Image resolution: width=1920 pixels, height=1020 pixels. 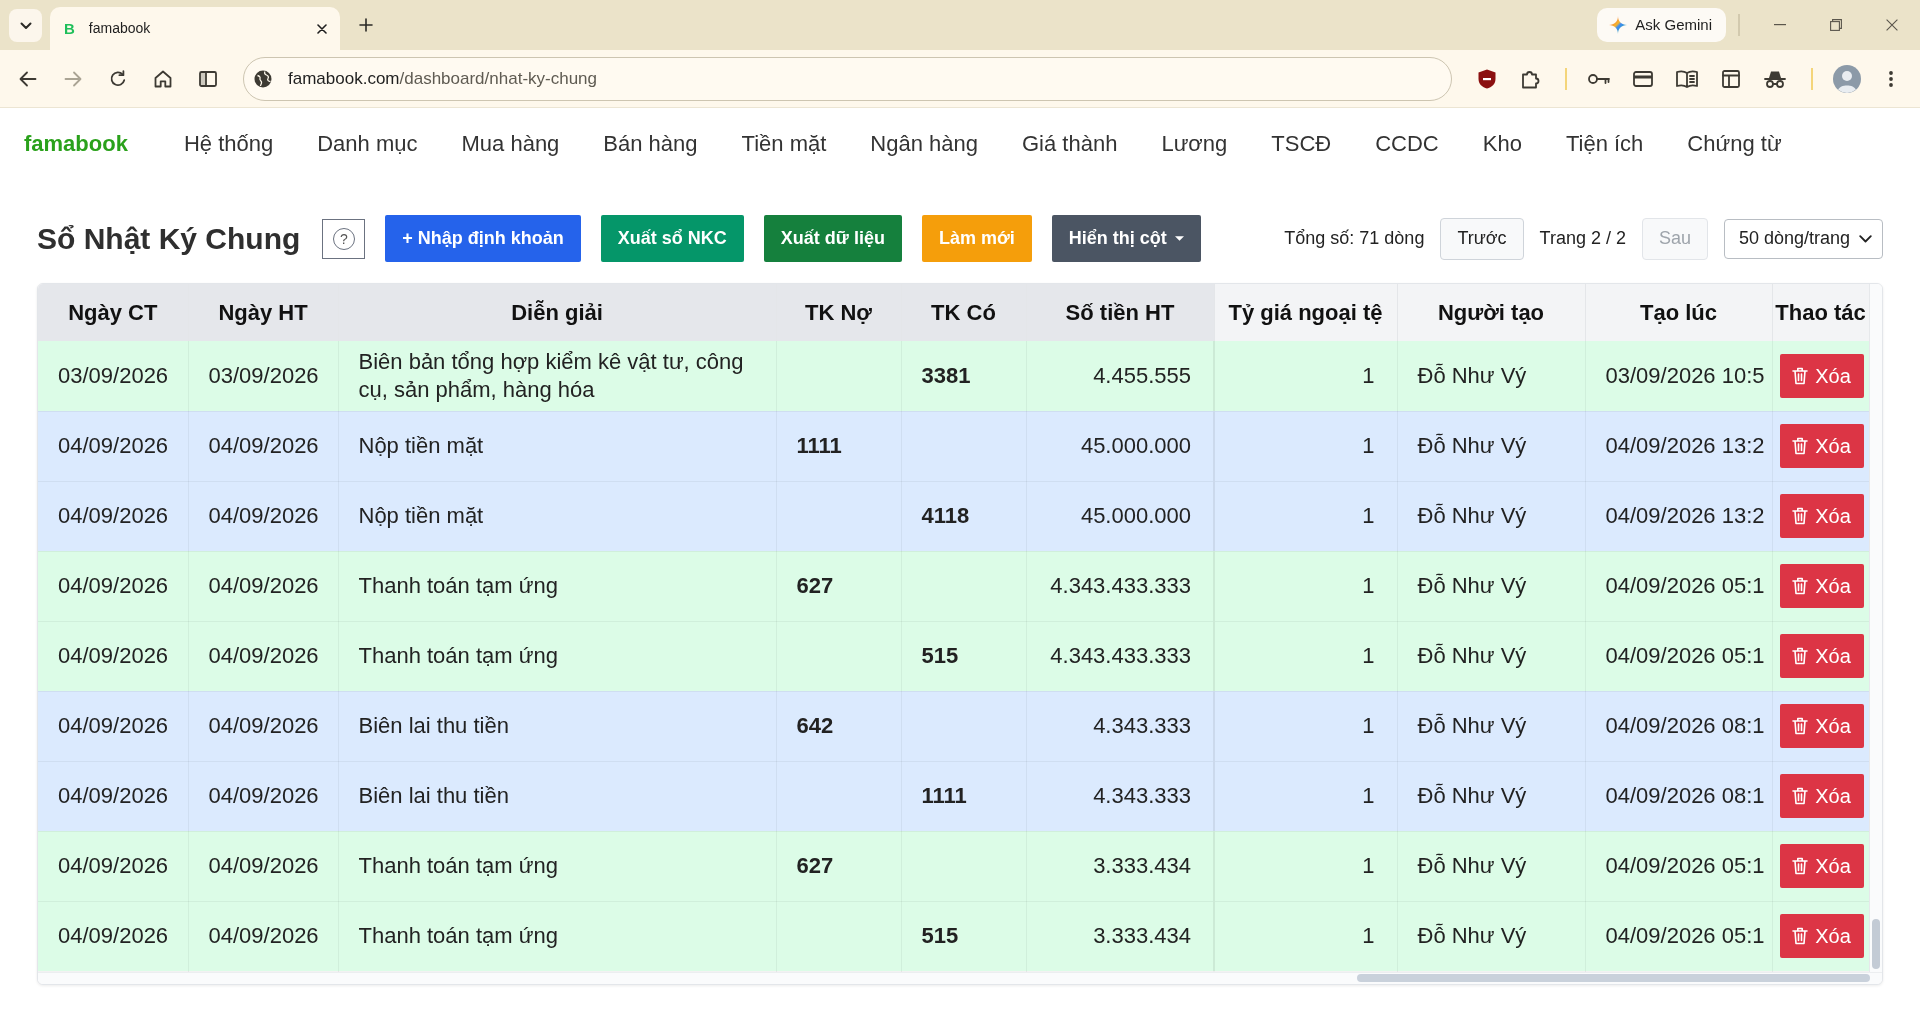 I want to click on nav-link: Giá thành, so click(x=1070, y=143).